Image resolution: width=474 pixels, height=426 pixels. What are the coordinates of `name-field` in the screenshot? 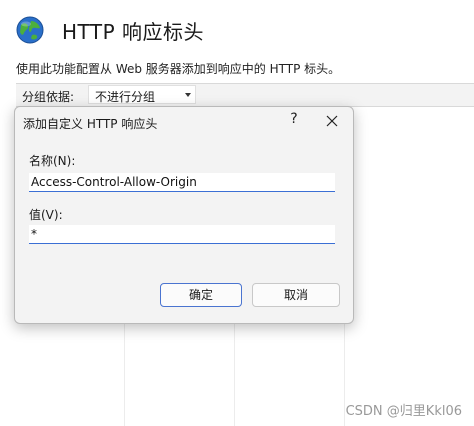 It's located at (182, 182).